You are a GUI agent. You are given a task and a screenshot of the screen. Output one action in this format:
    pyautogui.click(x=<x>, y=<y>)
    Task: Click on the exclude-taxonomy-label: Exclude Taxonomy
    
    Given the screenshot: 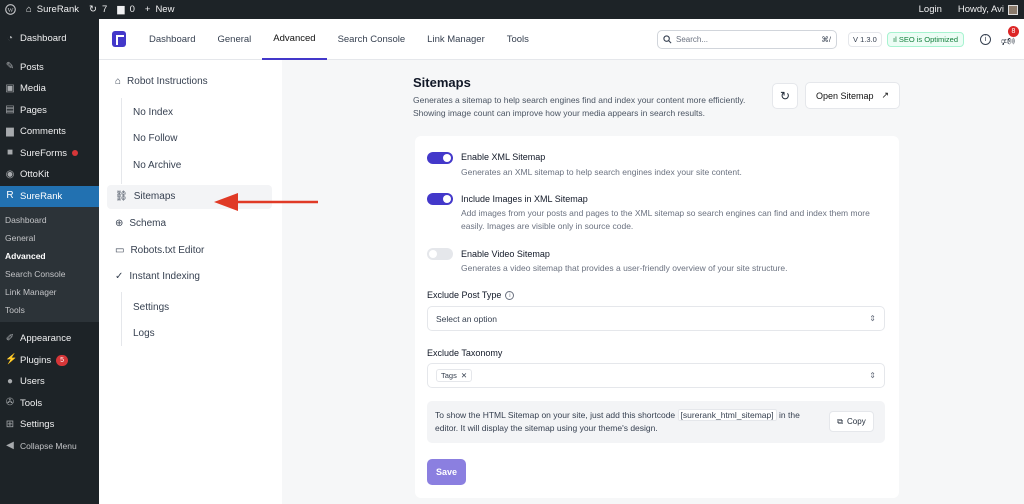 What is the action you would take?
    pyautogui.click(x=465, y=353)
    